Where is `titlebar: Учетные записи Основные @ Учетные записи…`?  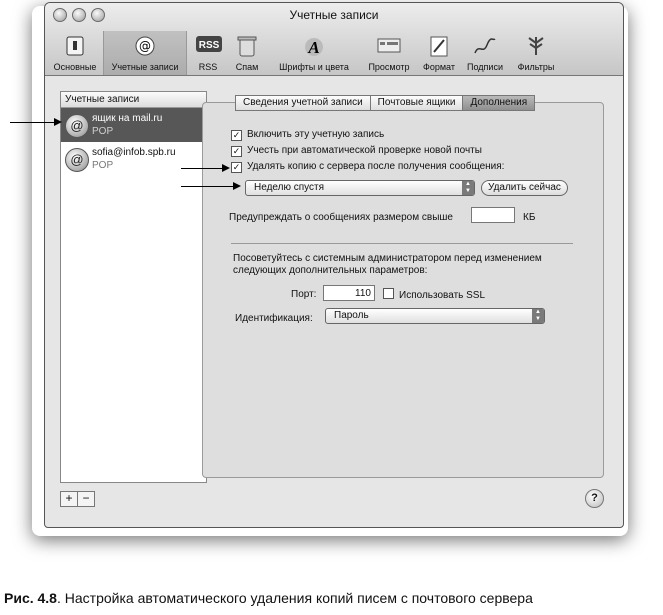 titlebar: Учетные записи Основные @ Учетные записи… is located at coordinates (334, 39).